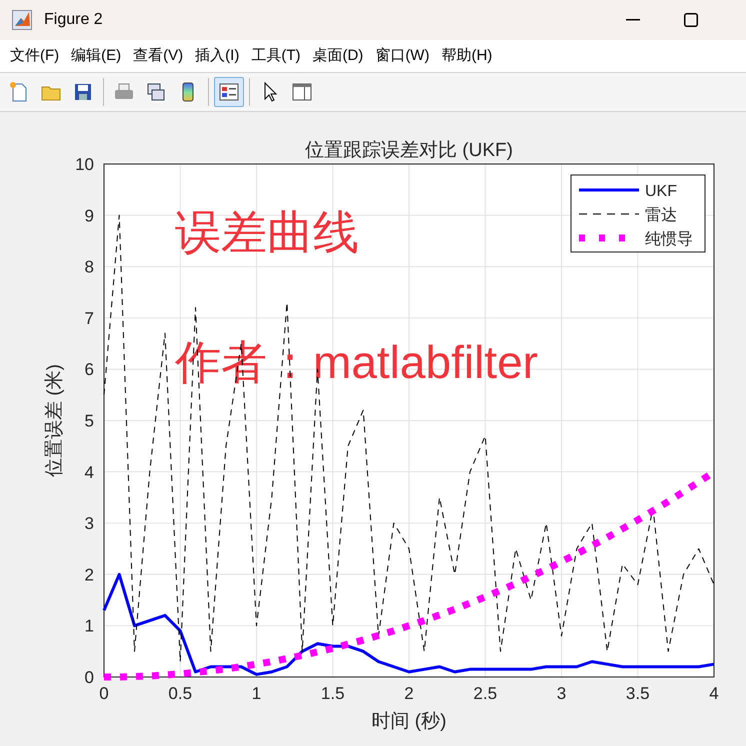 This screenshot has height=746, width=746. Describe the element at coordinates (89, 421) in the screenshot. I see `y-tick-label: 5` at that location.